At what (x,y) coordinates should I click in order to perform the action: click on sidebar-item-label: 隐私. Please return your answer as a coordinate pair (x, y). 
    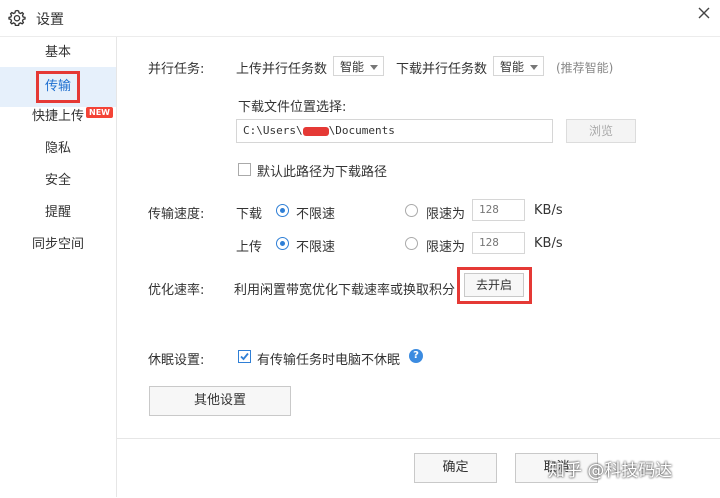
    Looking at the image, I should click on (57, 148).